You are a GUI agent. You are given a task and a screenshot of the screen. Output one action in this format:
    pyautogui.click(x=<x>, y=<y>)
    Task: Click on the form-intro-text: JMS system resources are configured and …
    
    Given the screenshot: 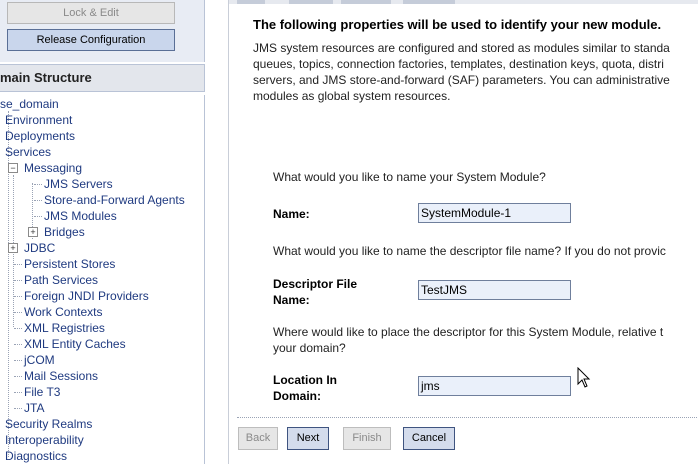 What is the action you would take?
    pyautogui.click(x=461, y=72)
    